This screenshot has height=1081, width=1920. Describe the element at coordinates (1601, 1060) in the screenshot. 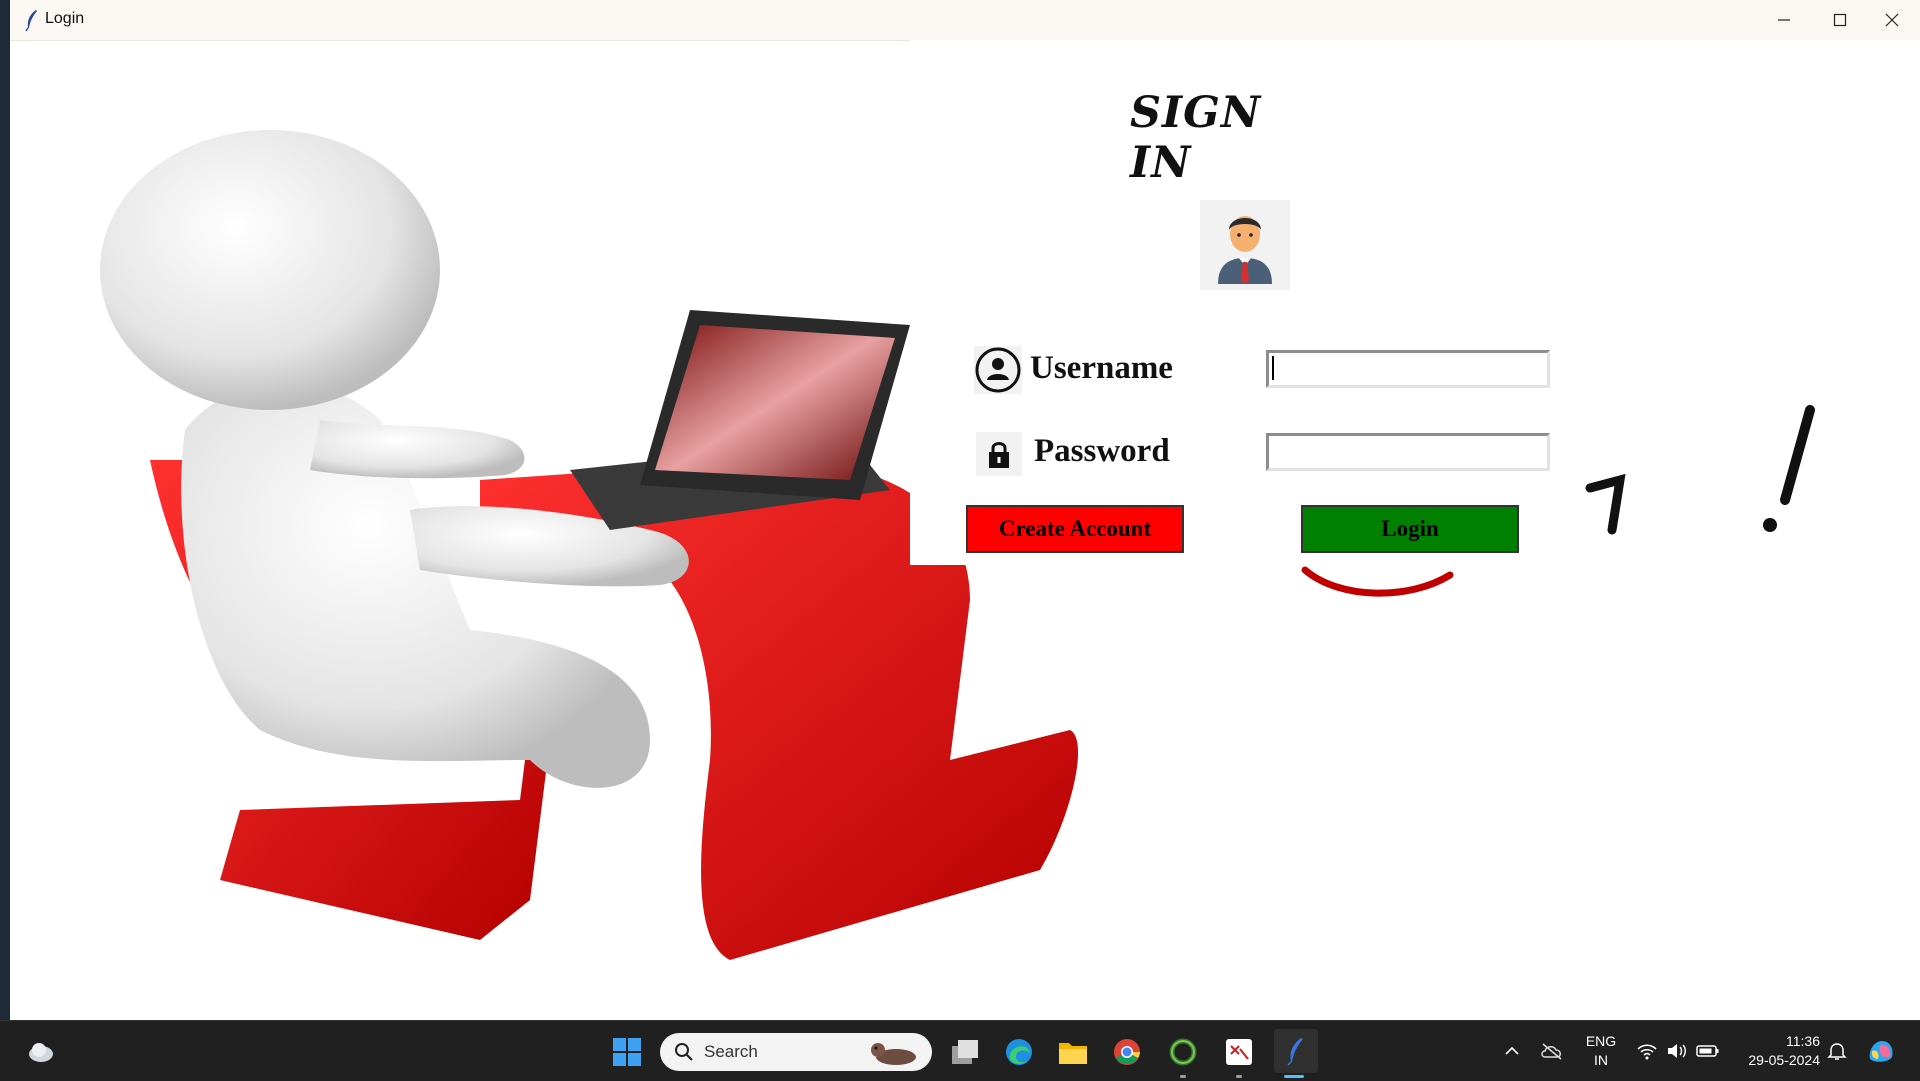

I see `region-code: IN` at that location.